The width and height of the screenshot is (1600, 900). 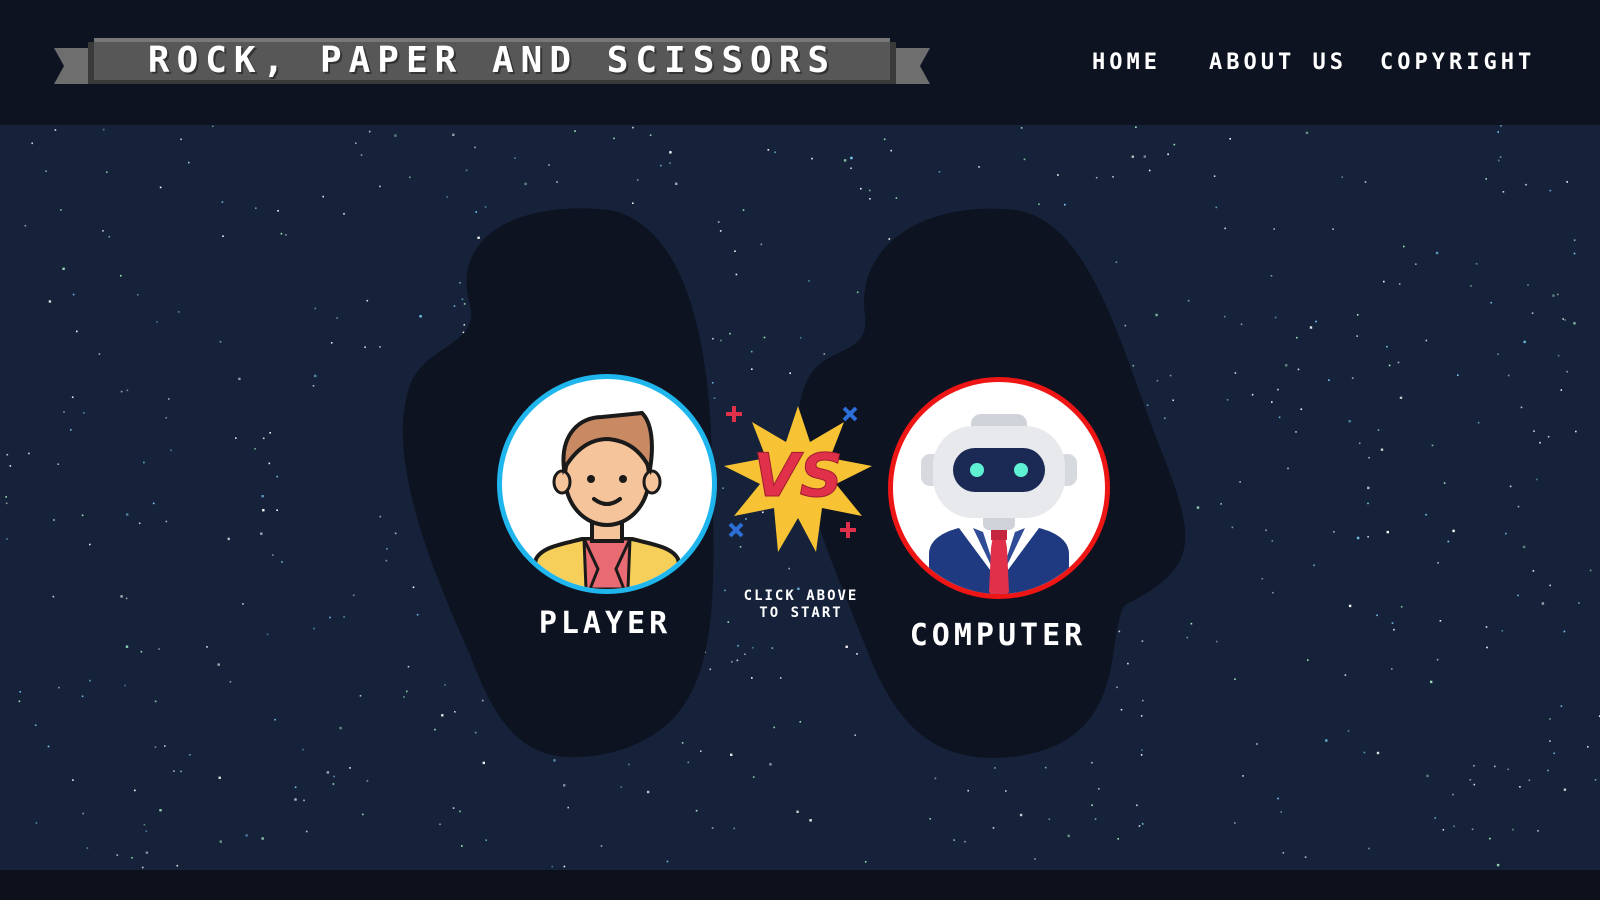 I want to click on start-hint: CLICK ABOVE TO START, so click(x=801, y=605).